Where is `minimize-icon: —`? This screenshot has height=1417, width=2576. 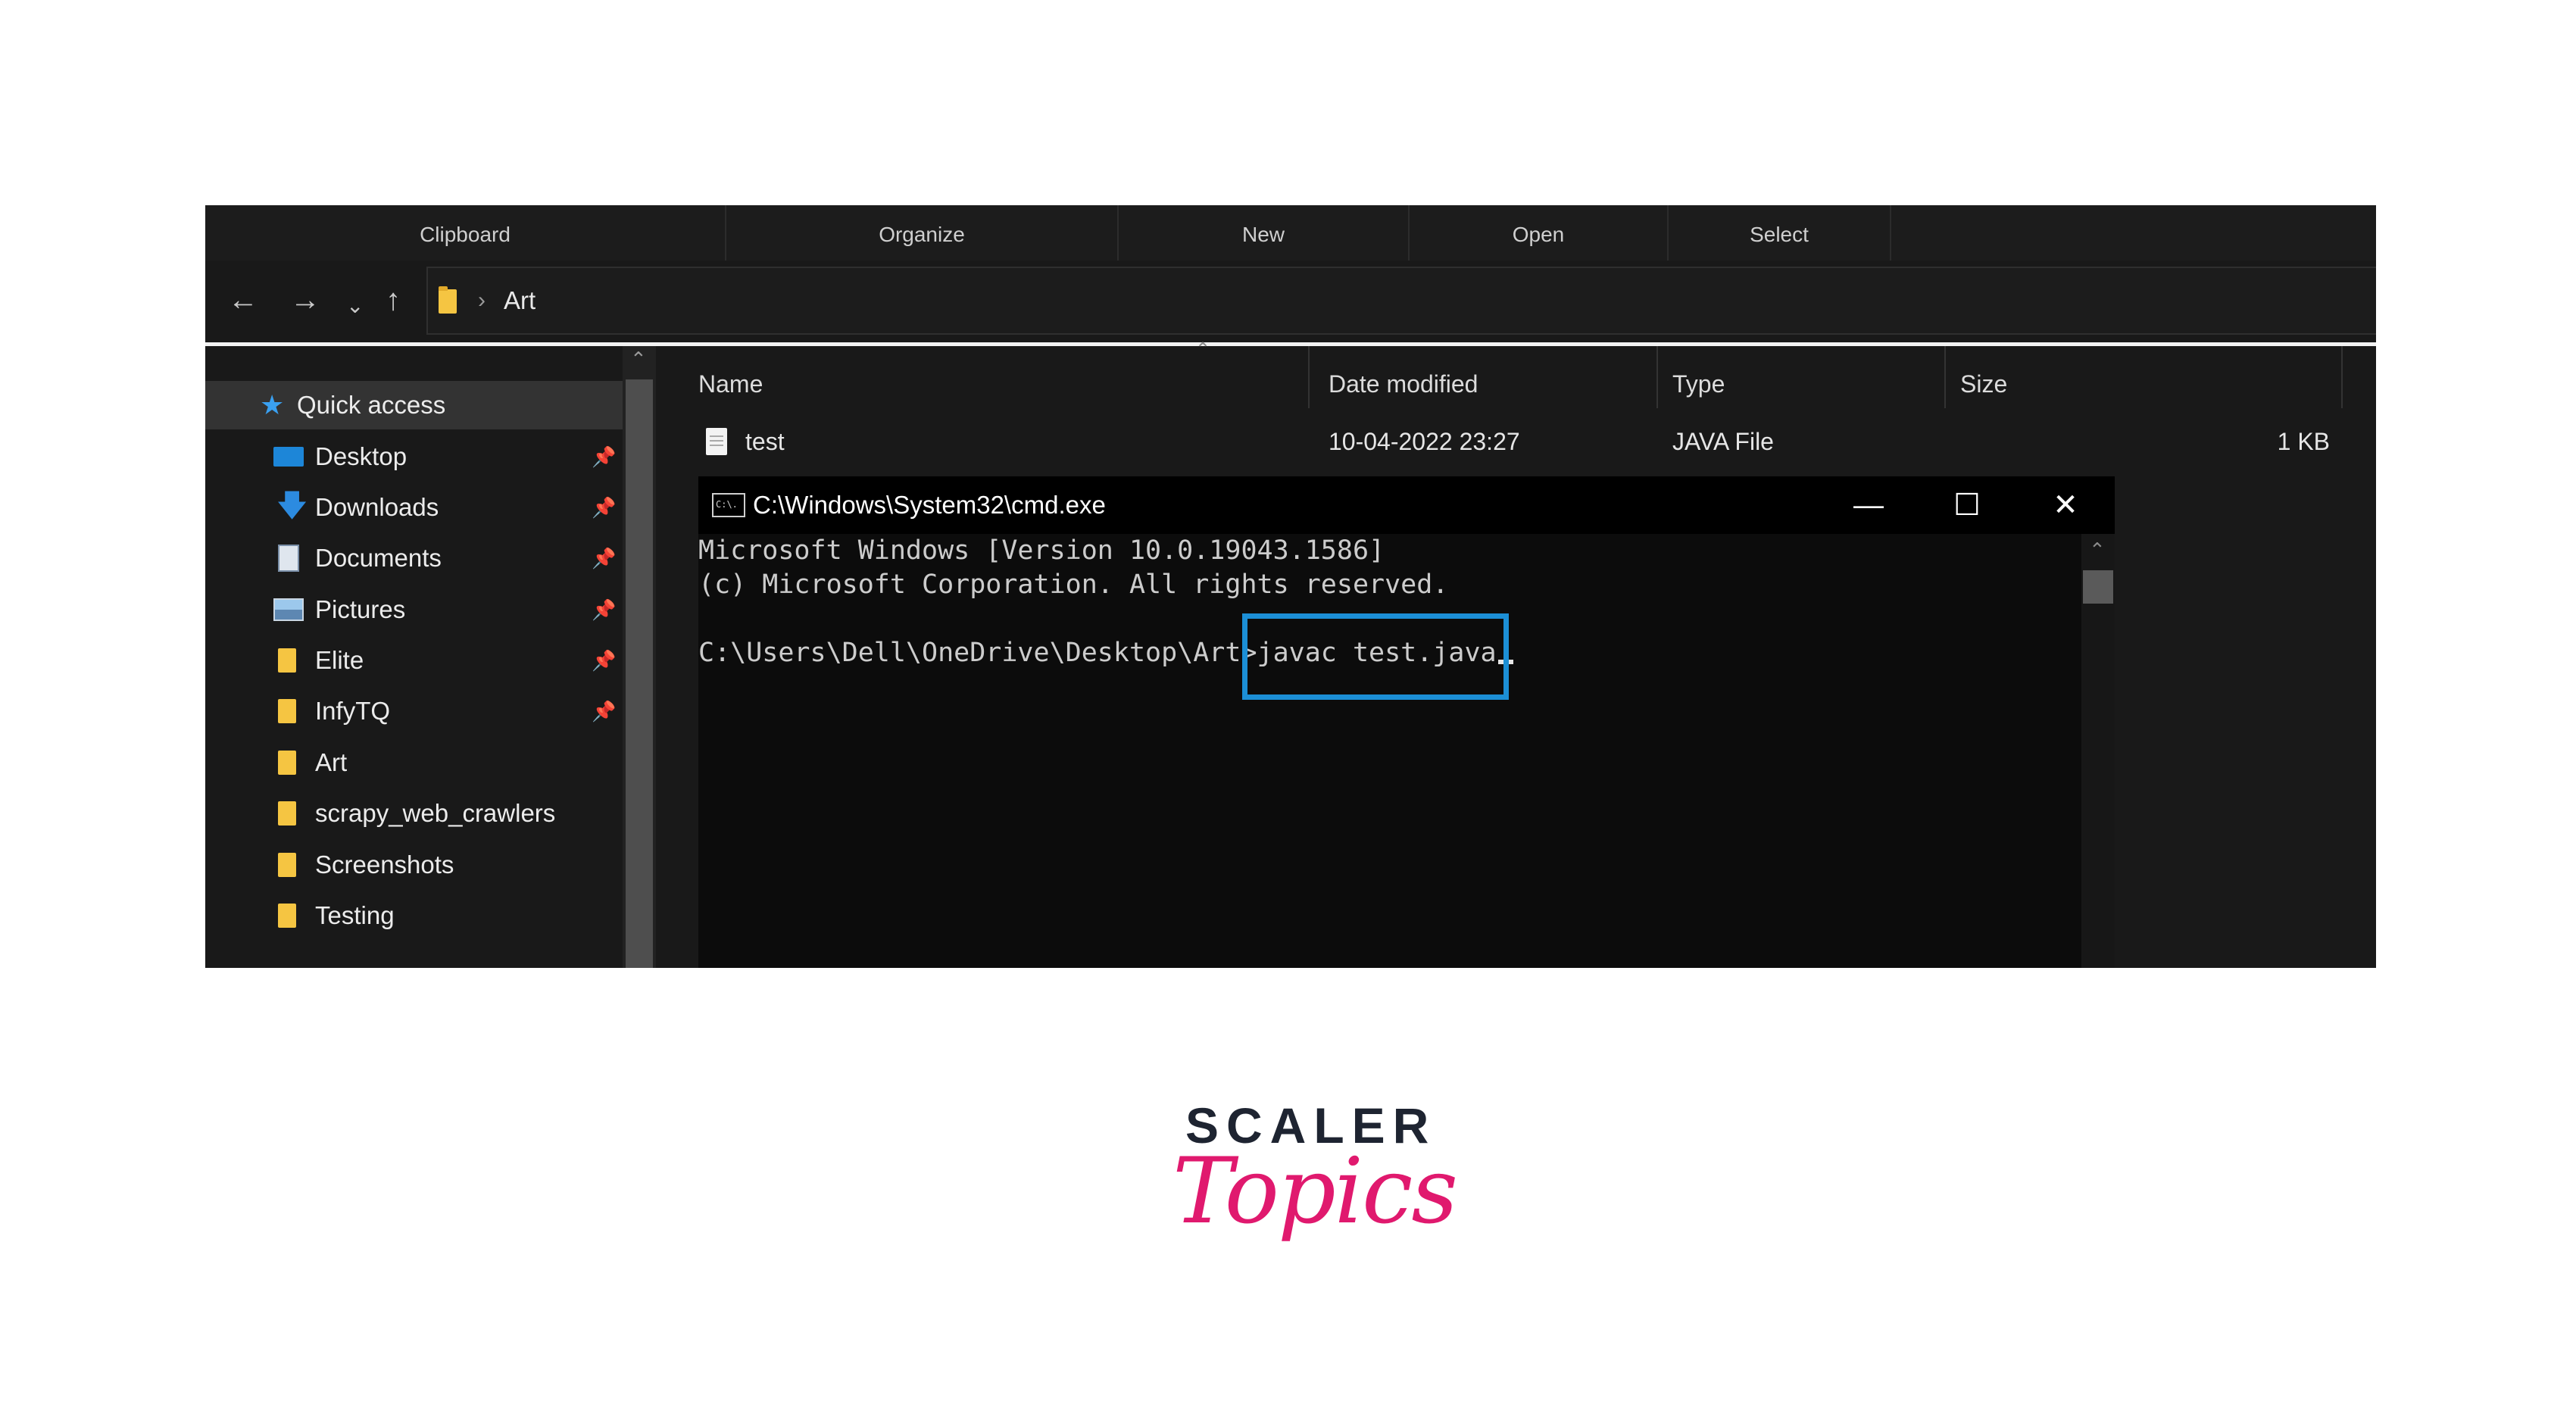 minimize-icon: — is located at coordinates (1869, 505).